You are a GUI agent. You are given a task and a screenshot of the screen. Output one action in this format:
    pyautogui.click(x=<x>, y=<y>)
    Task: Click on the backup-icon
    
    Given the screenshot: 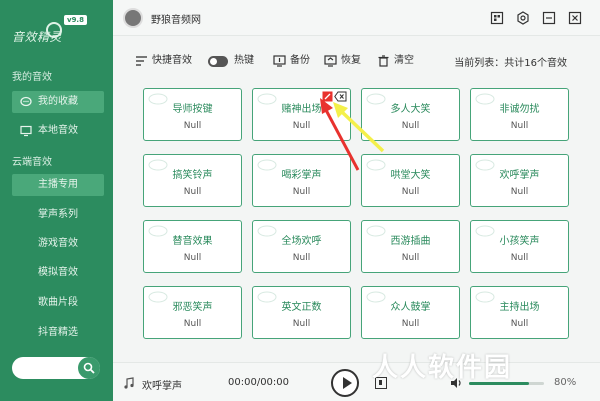 What is the action you would take?
    pyautogui.click(x=279, y=61)
    